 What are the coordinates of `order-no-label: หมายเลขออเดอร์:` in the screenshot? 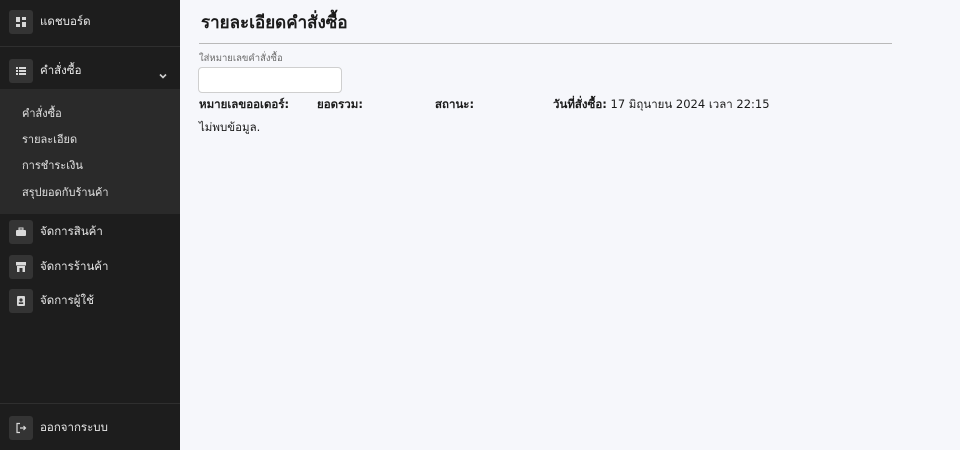 It's located at (244, 104).